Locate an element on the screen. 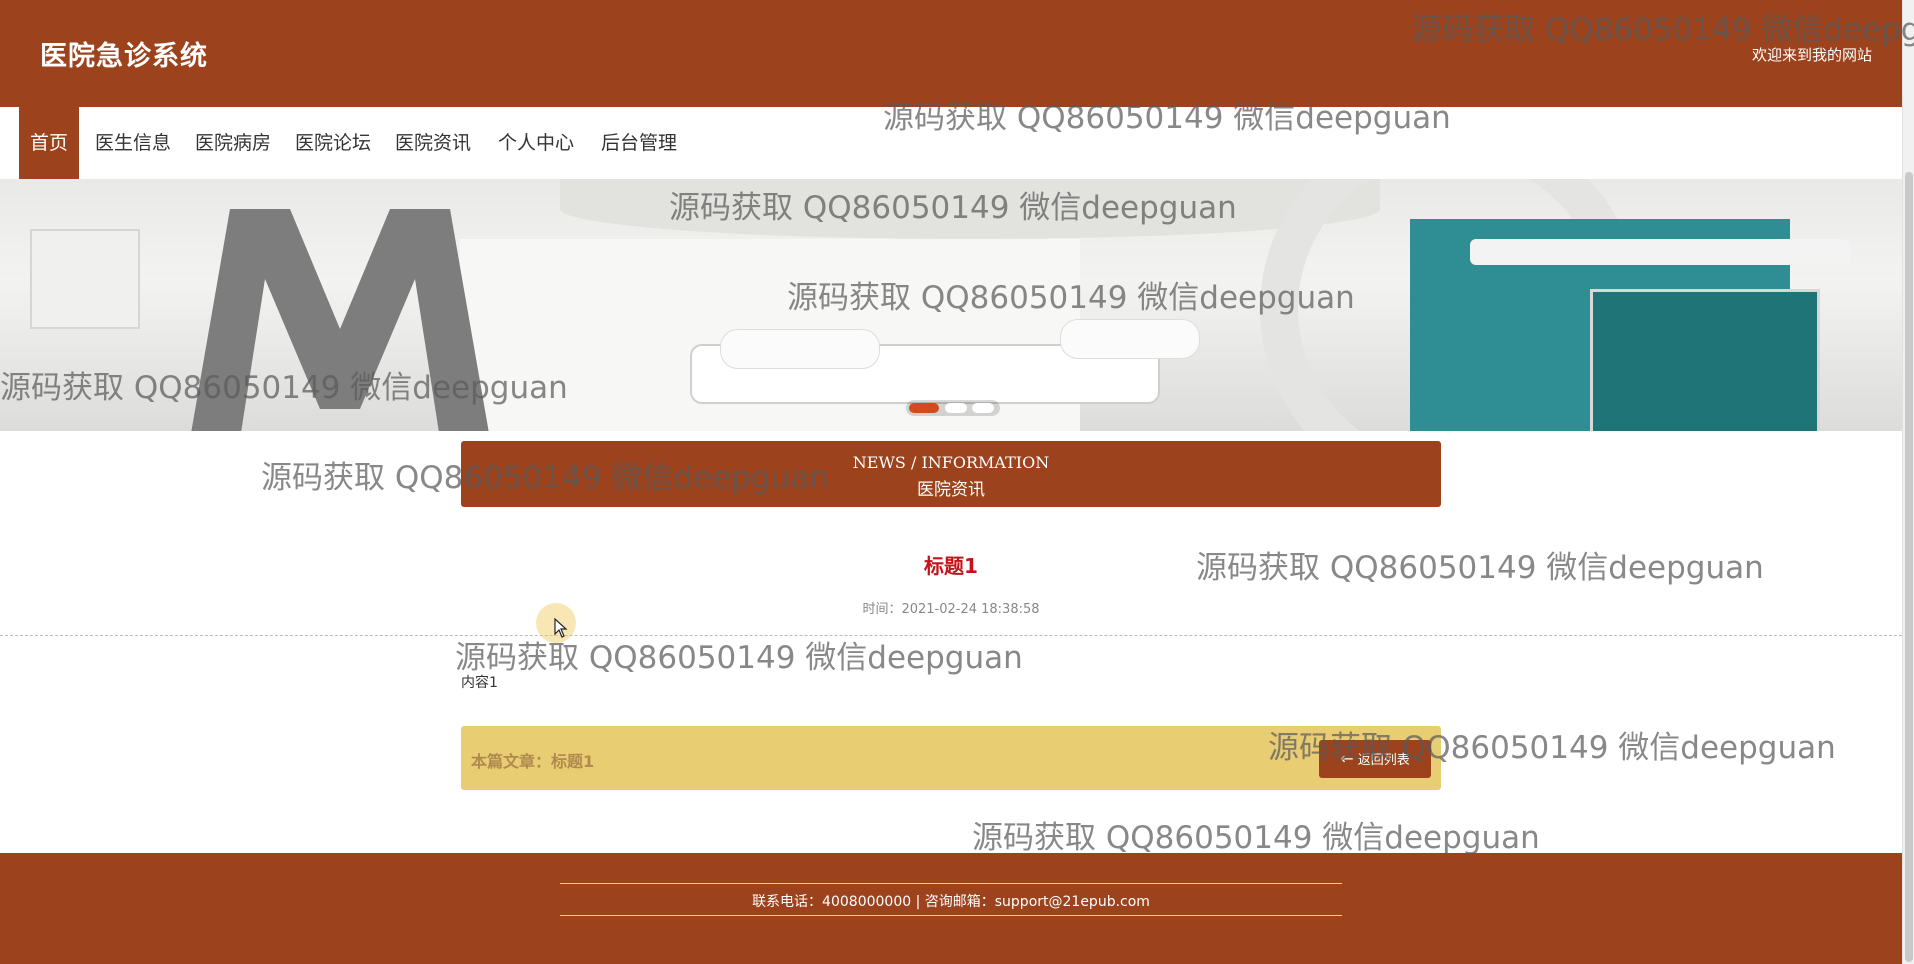 This screenshot has width=1914, height=964. banner-equipment-arm is located at coordinates (1660, 252).